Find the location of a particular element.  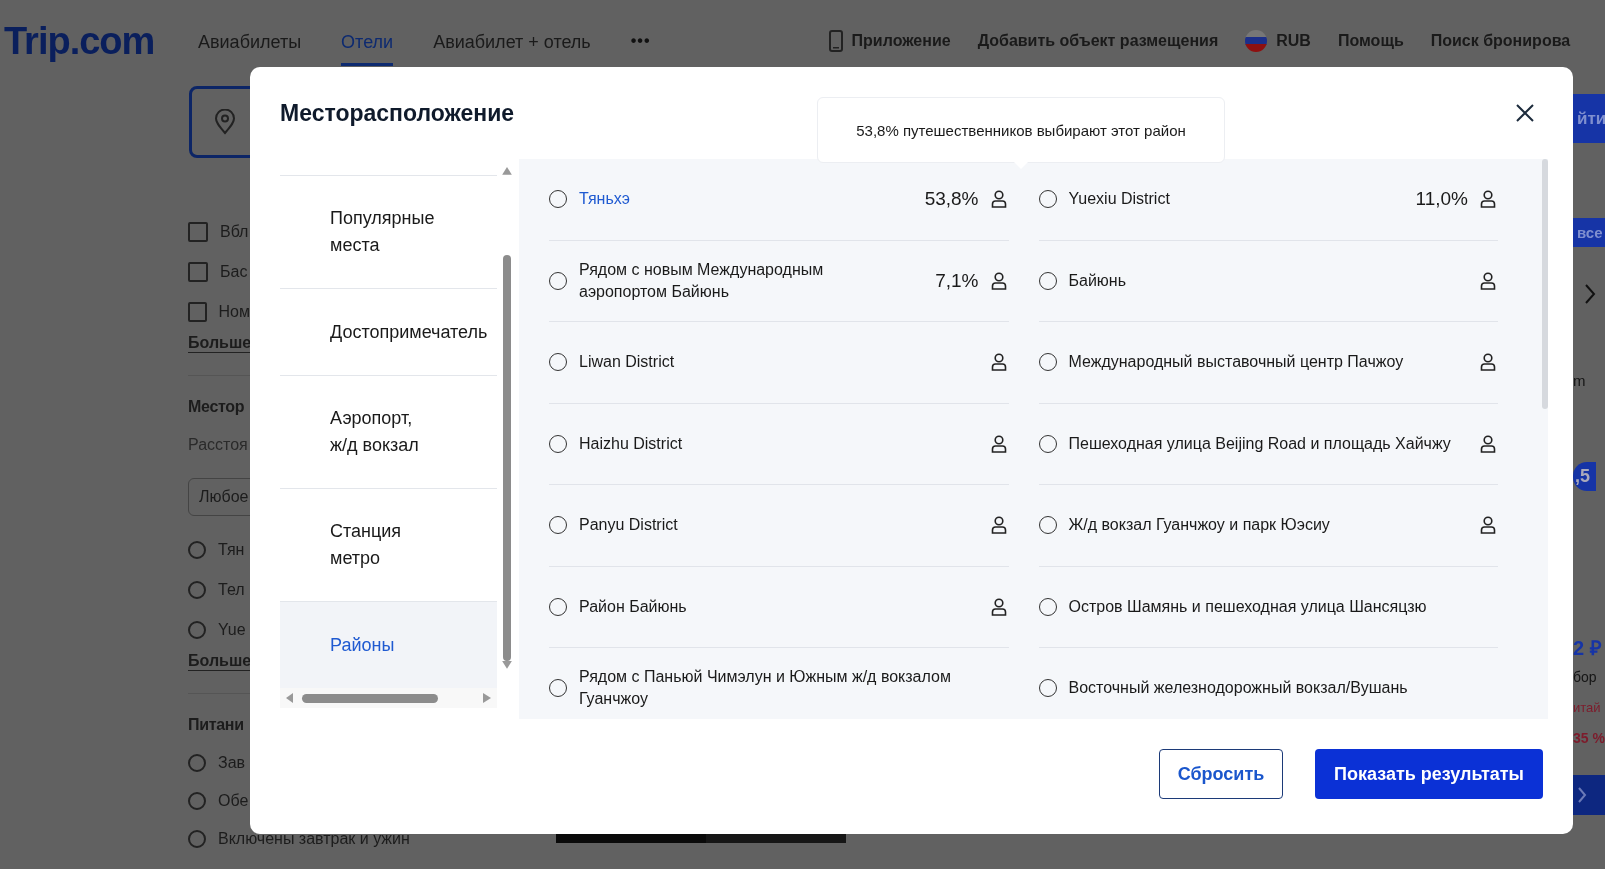

district-name: Haizhu District is located at coordinates (631, 443).